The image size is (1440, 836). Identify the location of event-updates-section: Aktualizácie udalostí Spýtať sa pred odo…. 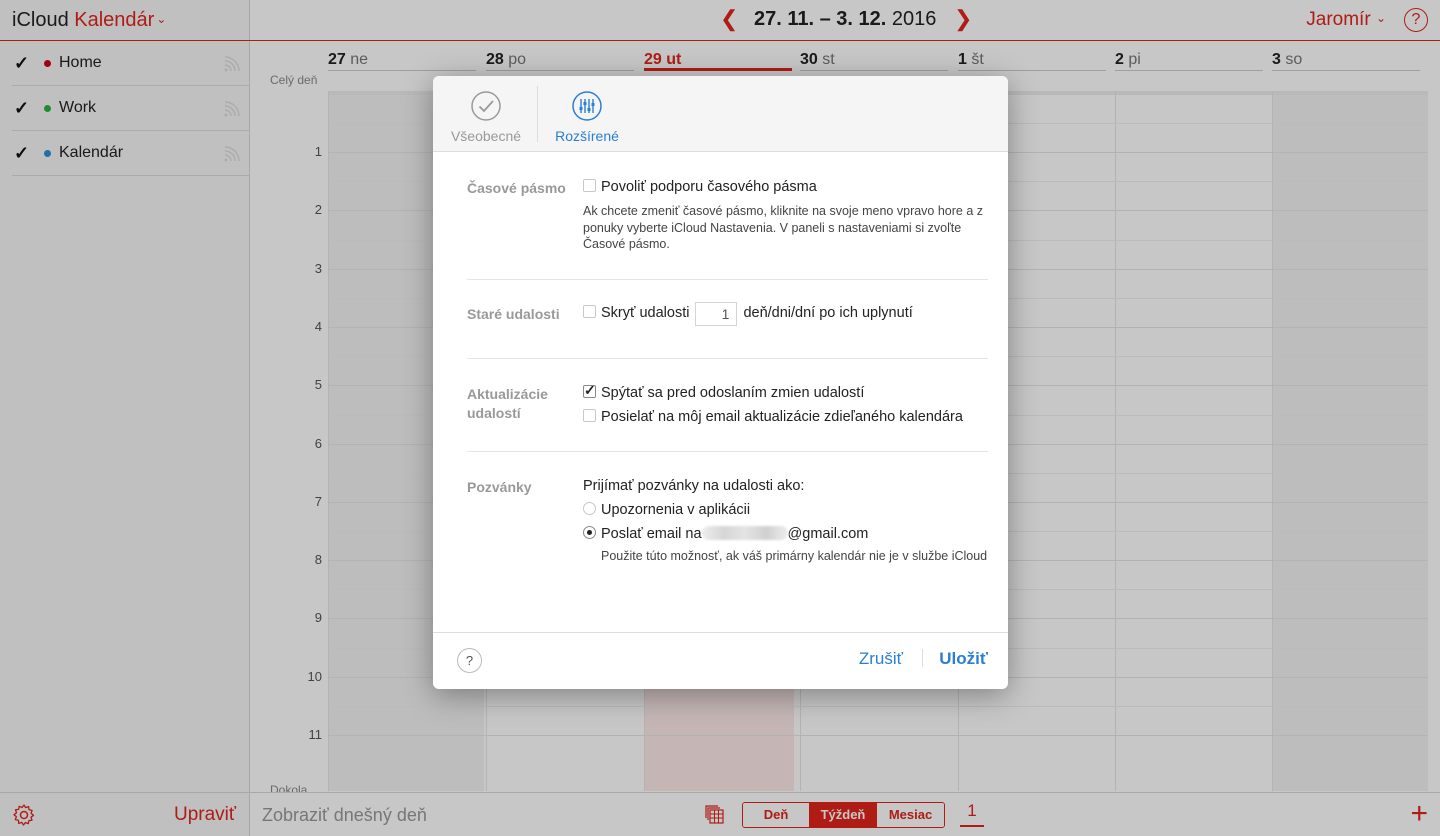
(727, 405).